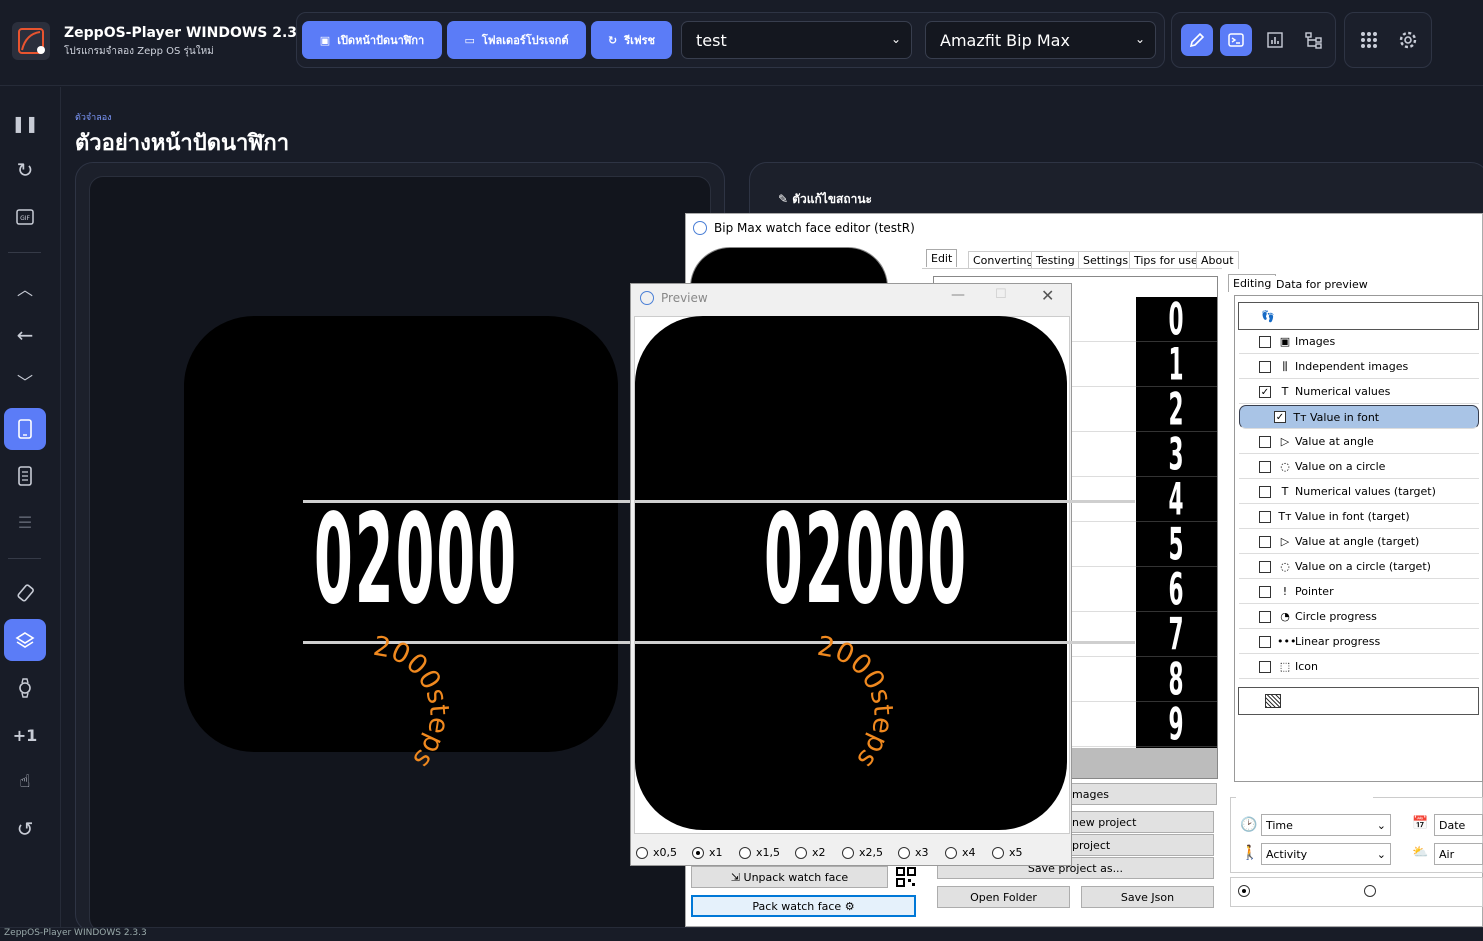 Image resolution: width=1483 pixels, height=941 pixels. What do you see at coordinates (1176, 634) in the screenshot?
I see `digit-image-cell: 7` at bounding box center [1176, 634].